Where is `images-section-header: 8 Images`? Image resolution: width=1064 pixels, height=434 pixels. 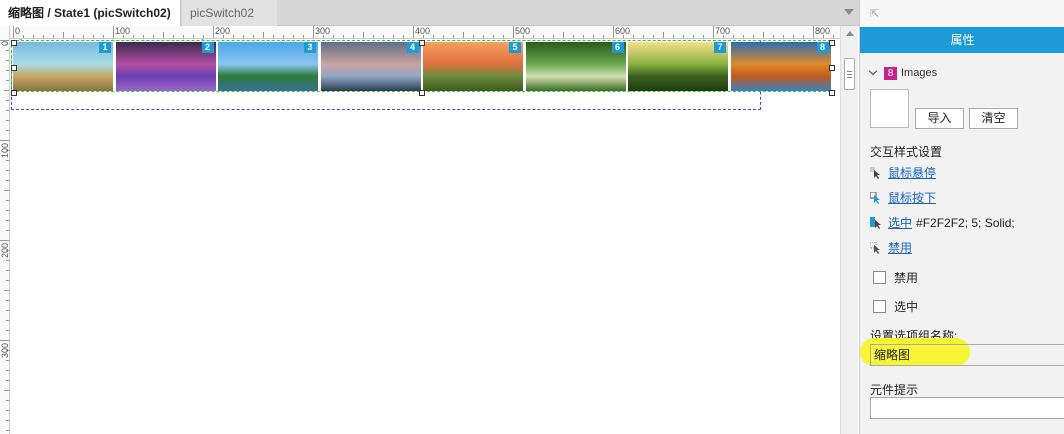
images-section-header: 8 Images is located at coordinates (903, 72).